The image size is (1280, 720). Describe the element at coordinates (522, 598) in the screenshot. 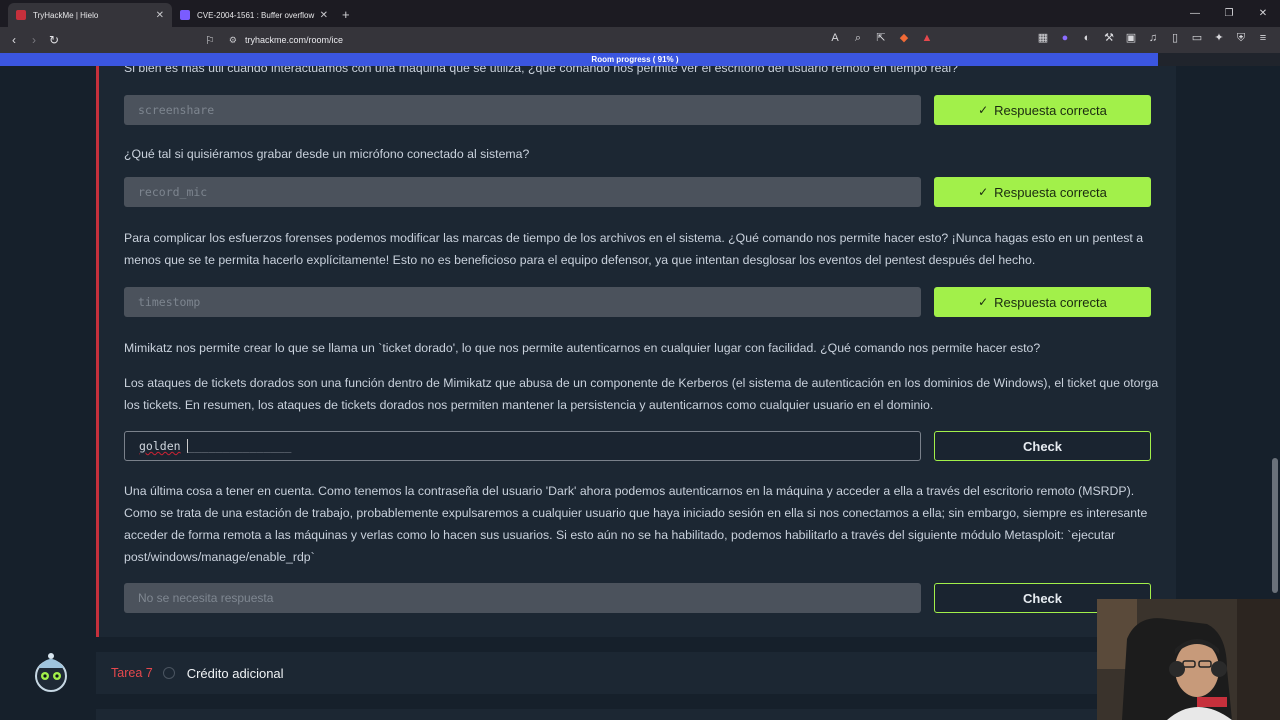

I see `answer-field-no-answer: No se necesita respuesta` at that location.